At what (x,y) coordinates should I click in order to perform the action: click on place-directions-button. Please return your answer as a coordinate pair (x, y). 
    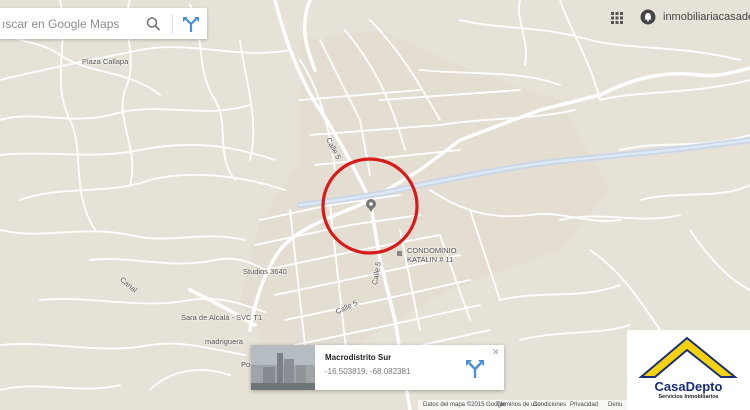
    Looking at the image, I should click on (475, 369).